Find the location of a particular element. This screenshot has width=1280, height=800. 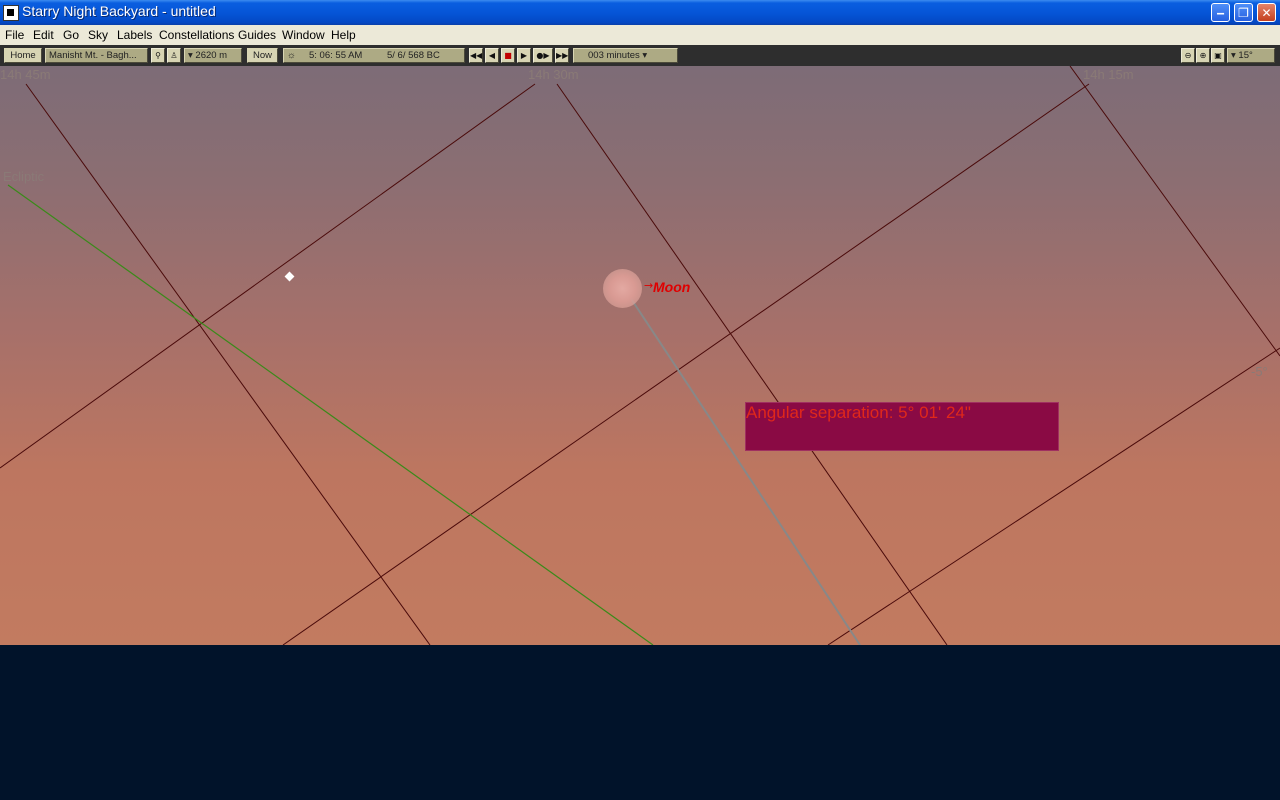

menu-help: Help is located at coordinates (343, 35).